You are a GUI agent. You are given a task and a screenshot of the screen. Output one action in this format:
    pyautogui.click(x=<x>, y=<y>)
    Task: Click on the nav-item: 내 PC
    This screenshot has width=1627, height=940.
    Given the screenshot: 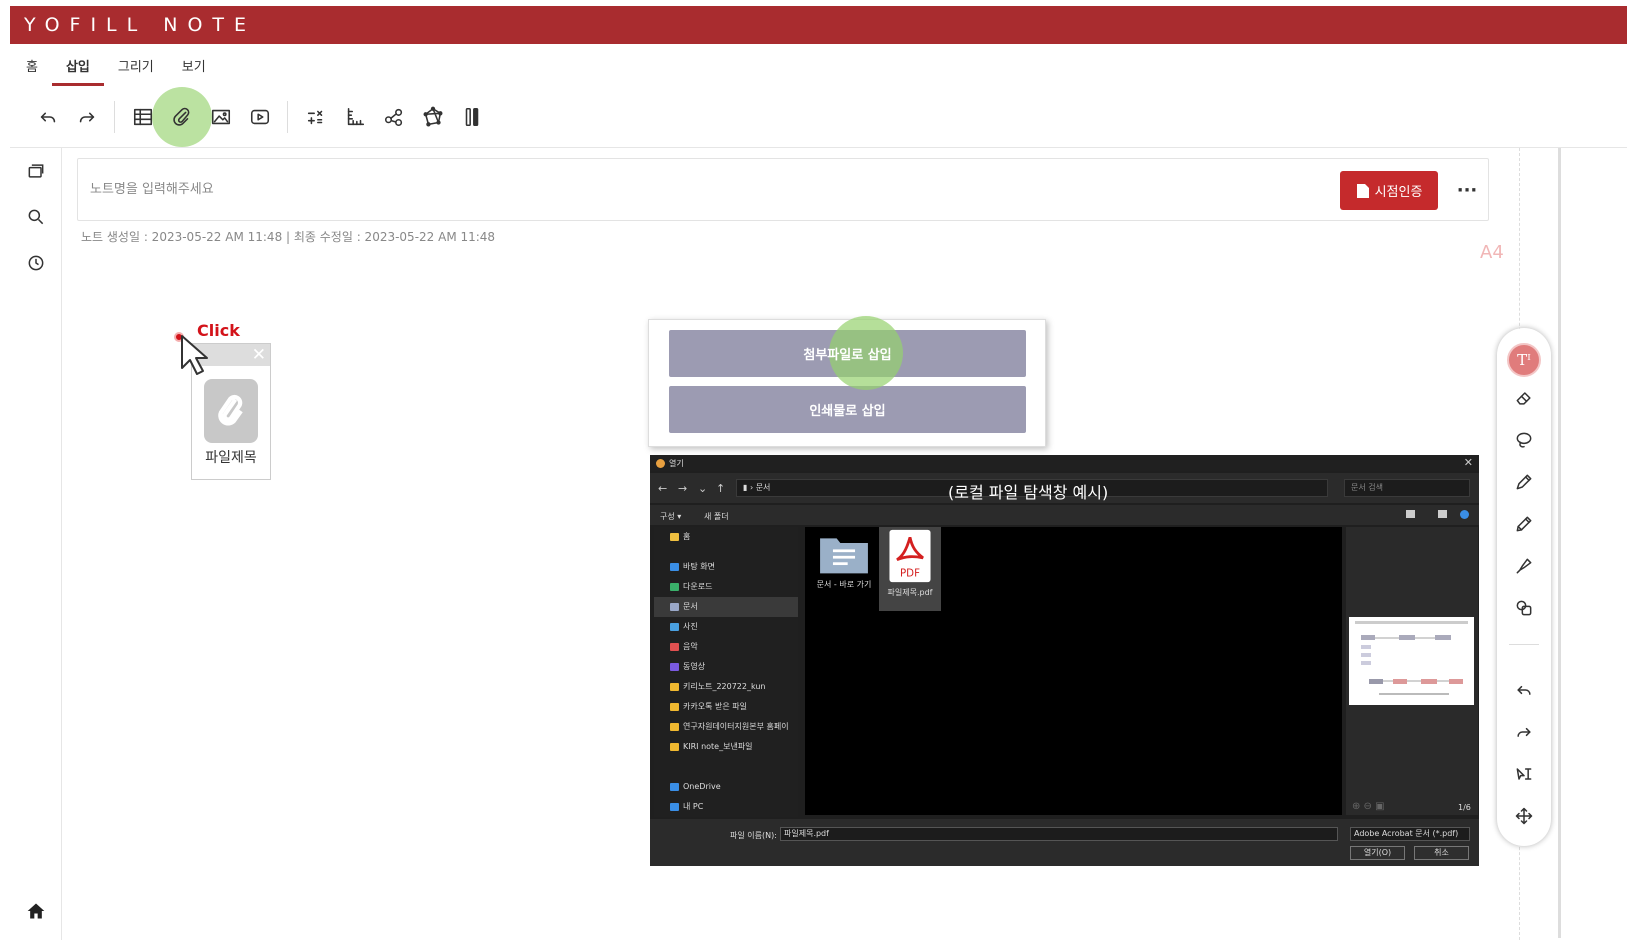 What is the action you would take?
    pyautogui.click(x=726, y=807)
    